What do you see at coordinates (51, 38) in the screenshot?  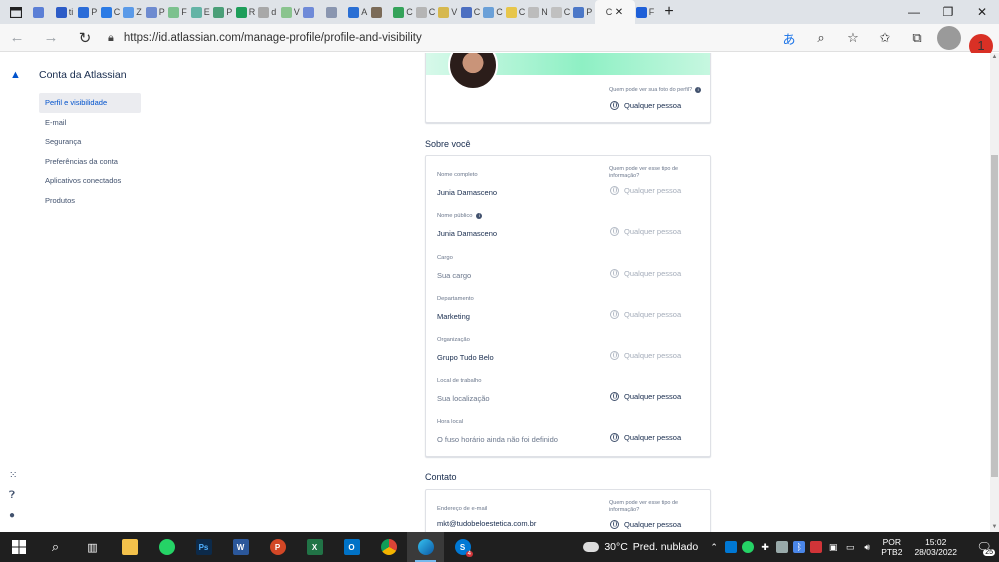 I see `forward-button: →` at bounding box center [51, 38].